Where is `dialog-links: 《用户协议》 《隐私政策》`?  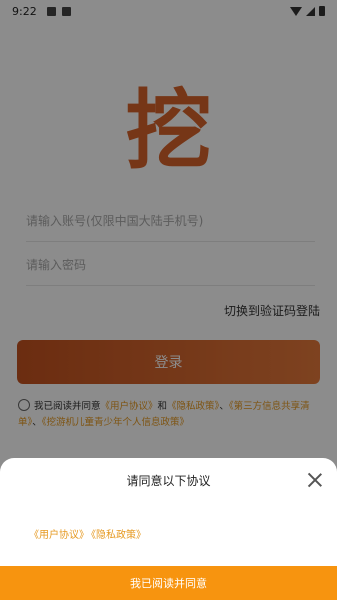 dialog-links: 《用户协议》 《隐私政策》 is located at coordinates (88, 533).